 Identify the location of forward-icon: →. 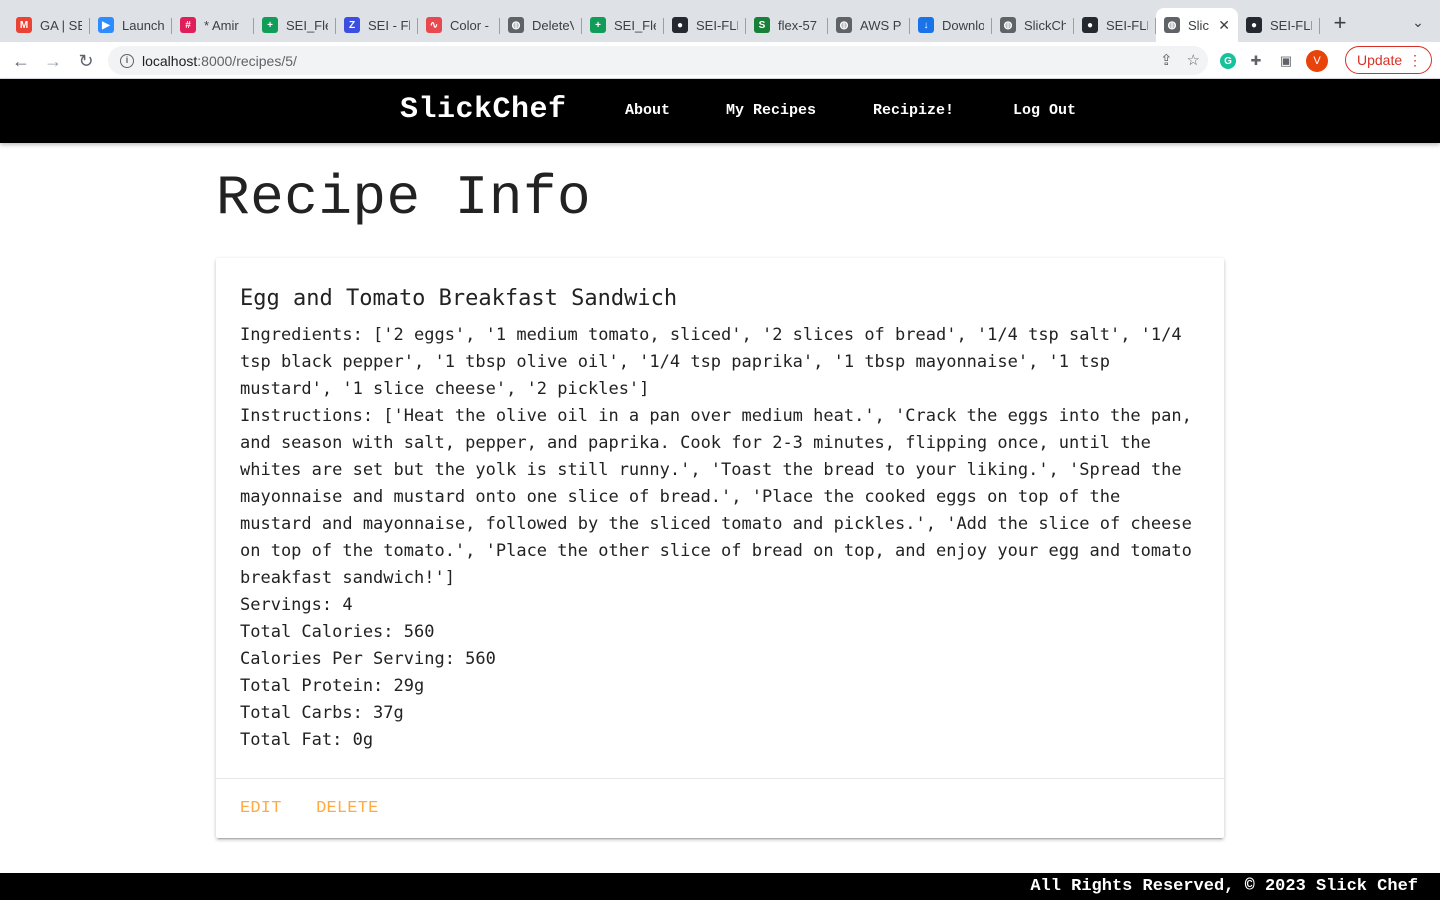
(53, 61).